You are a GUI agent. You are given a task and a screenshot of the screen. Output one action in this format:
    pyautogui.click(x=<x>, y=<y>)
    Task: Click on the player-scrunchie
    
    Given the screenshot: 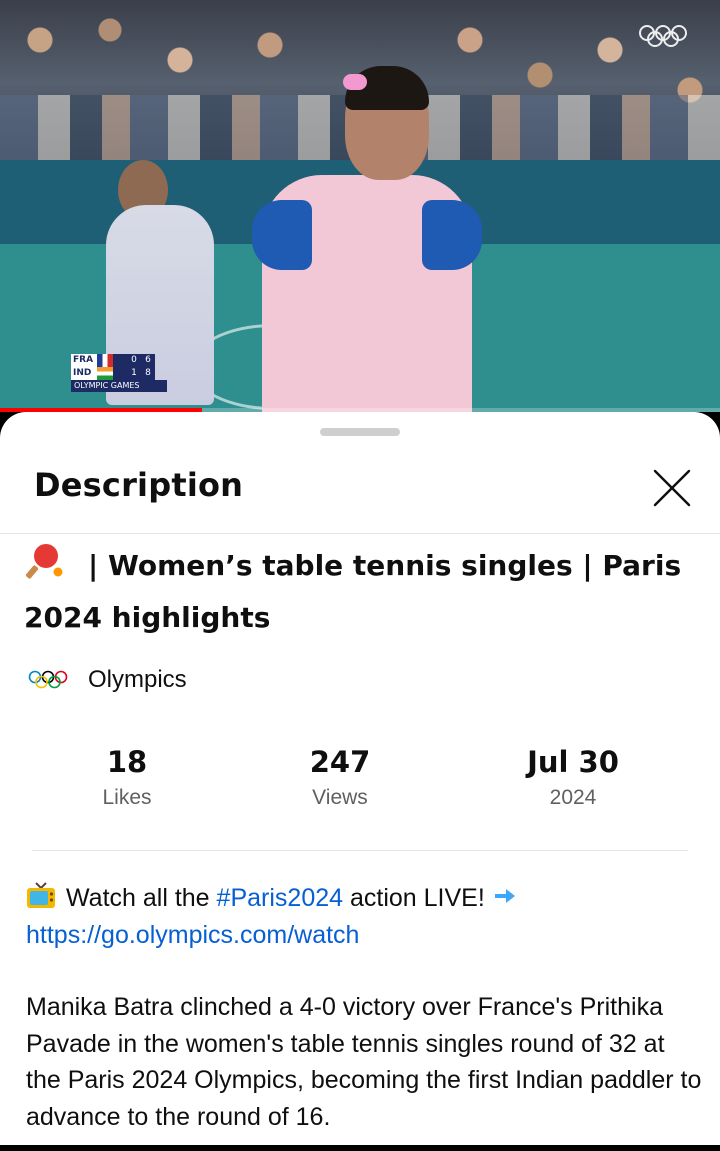 What is the action you would take?
    pyautogui.click(x=355, y=82)
    